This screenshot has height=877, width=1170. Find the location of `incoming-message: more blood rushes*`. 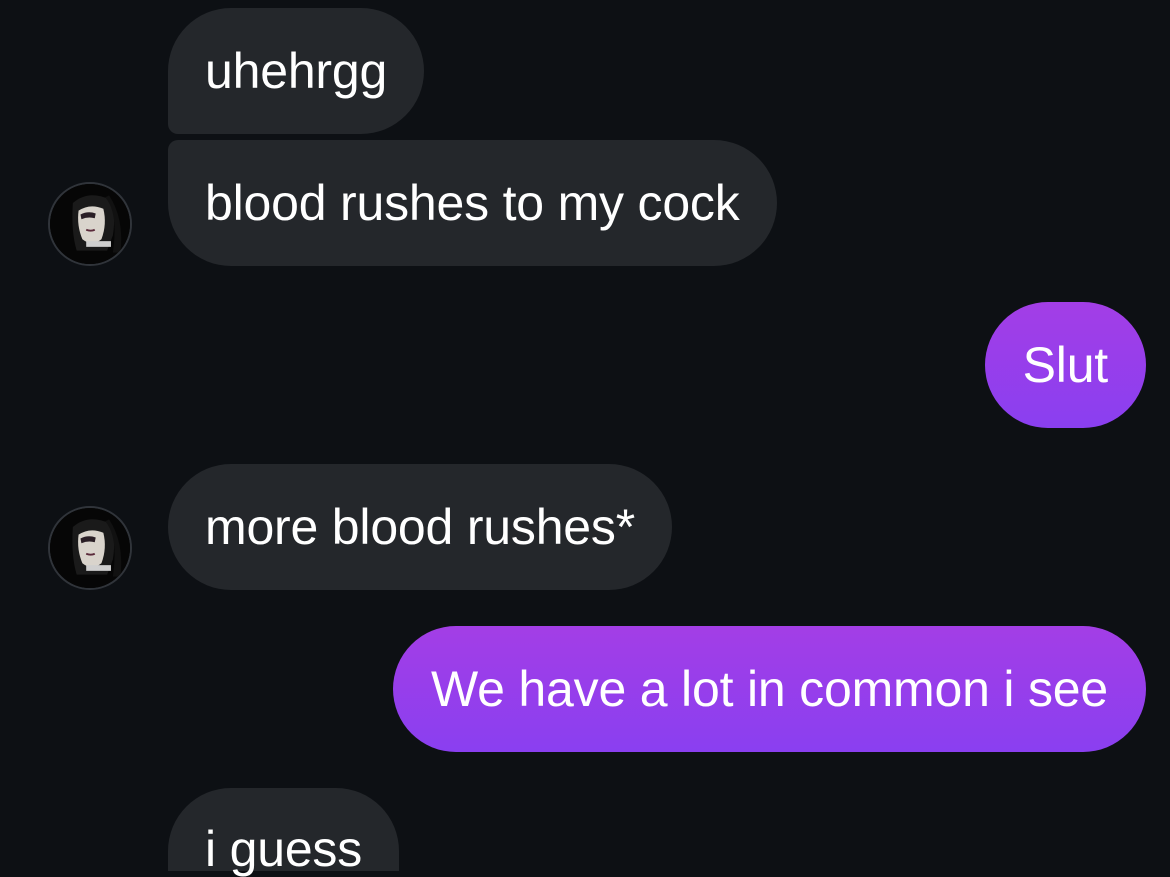

incoming-message: more blood rushes* is located at coordinates (420, 527).